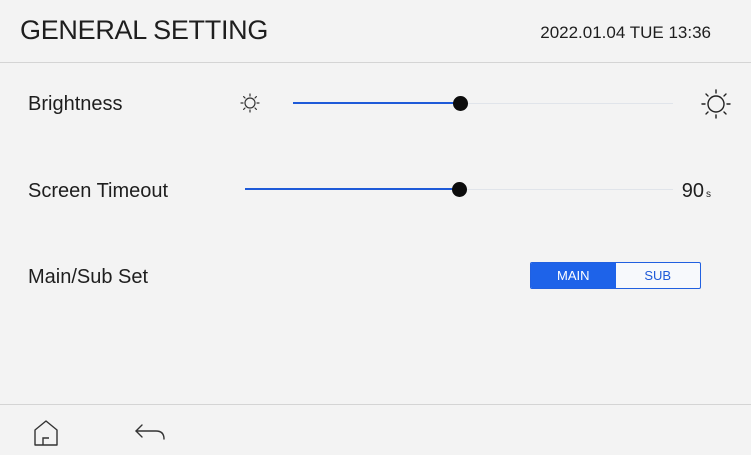 The height and width of the screenshot is (455, 751). Describe the element at coordinates (573, 275) in the screenshot. I see `main-option-button: MAIN` at that location.